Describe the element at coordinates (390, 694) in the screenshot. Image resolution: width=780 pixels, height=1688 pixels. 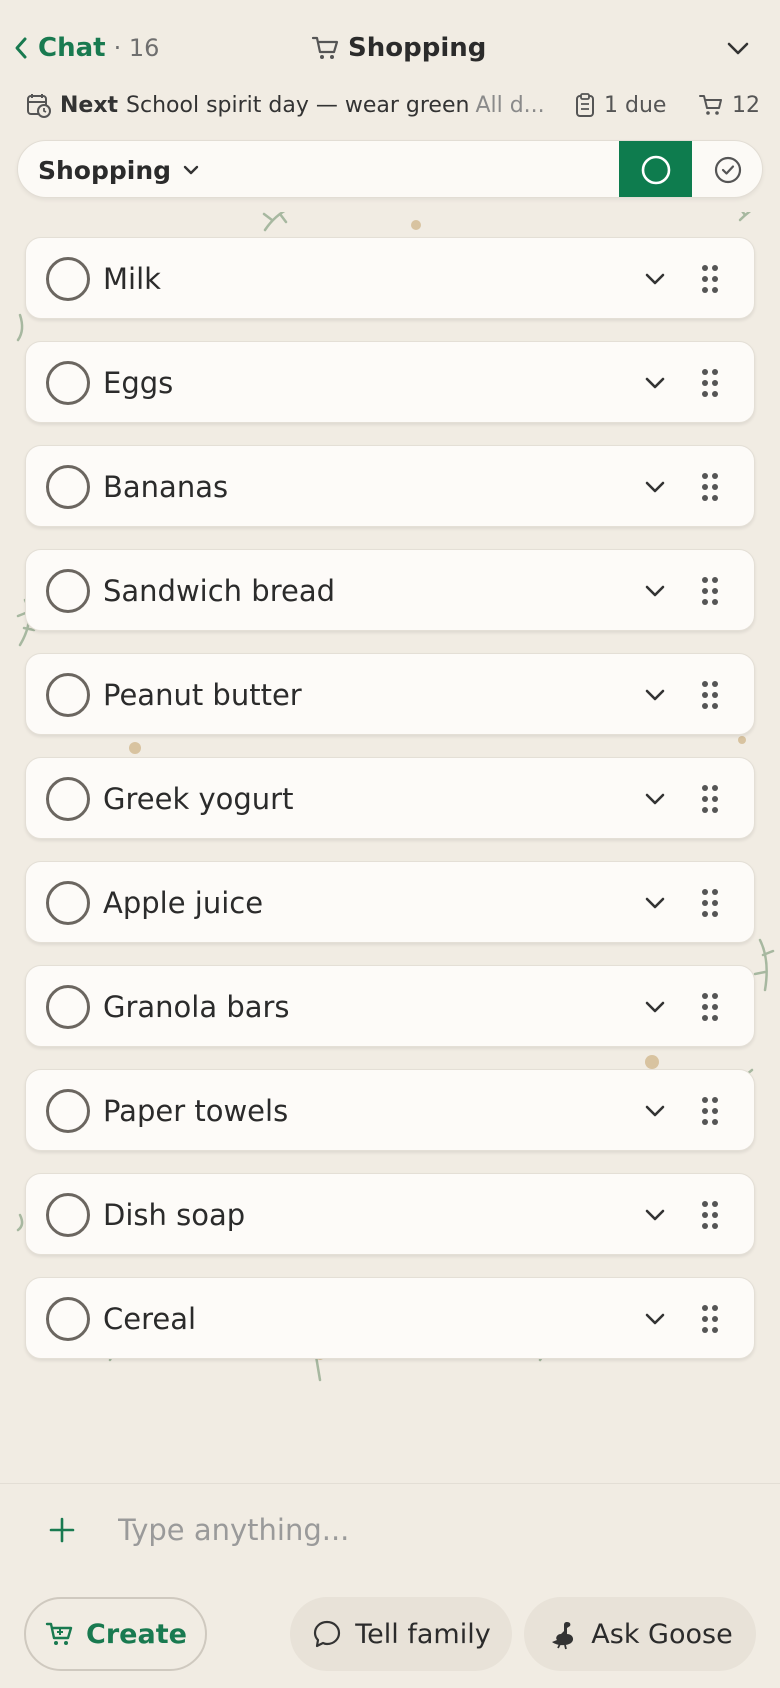
I see `list-item: Peanut butter` at that location.